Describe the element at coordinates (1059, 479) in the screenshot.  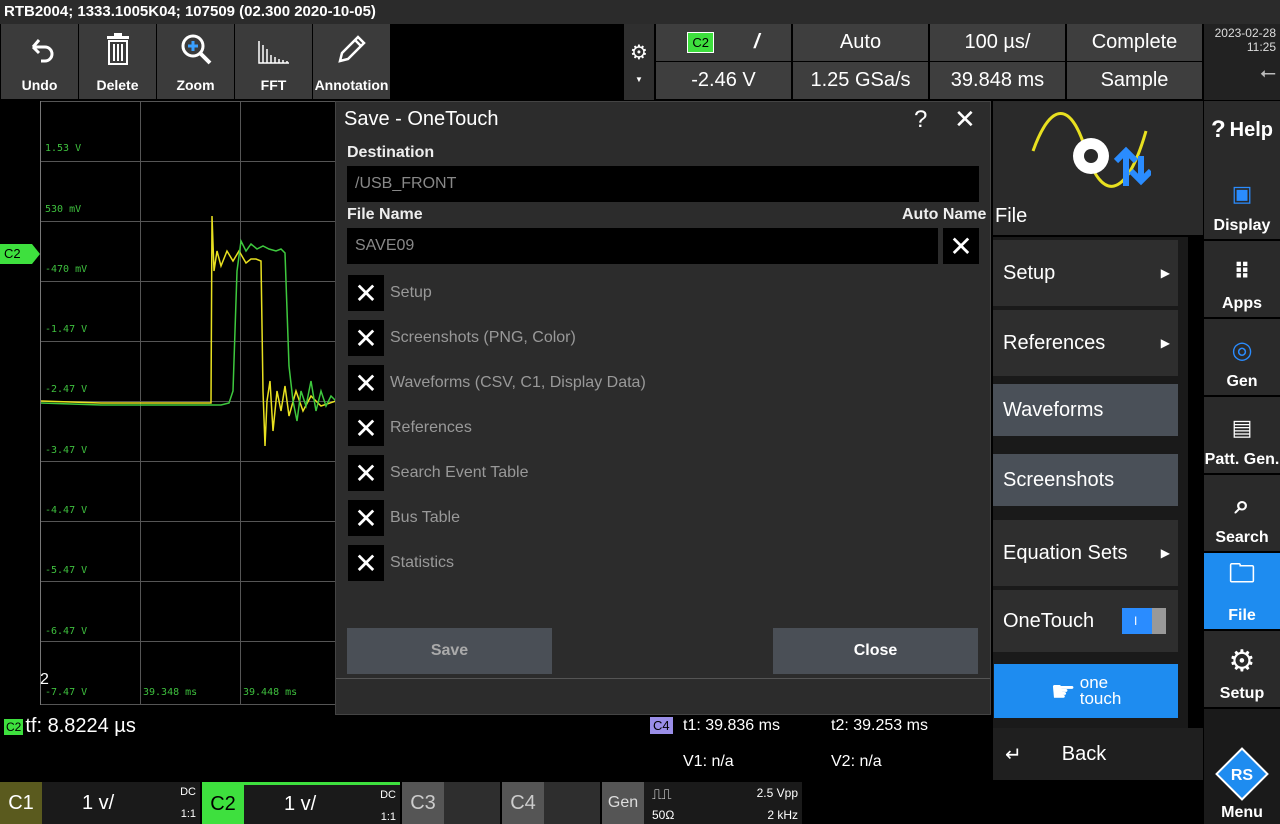
I see `menu-label: Screenshots` at that location.